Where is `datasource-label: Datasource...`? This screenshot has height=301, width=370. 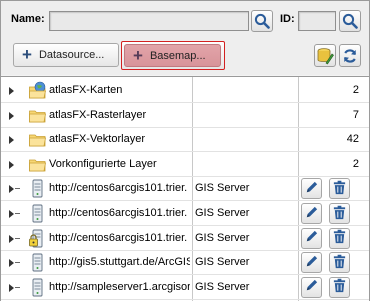
datasource-label: Datasource... is located at coordinates (71, 55).